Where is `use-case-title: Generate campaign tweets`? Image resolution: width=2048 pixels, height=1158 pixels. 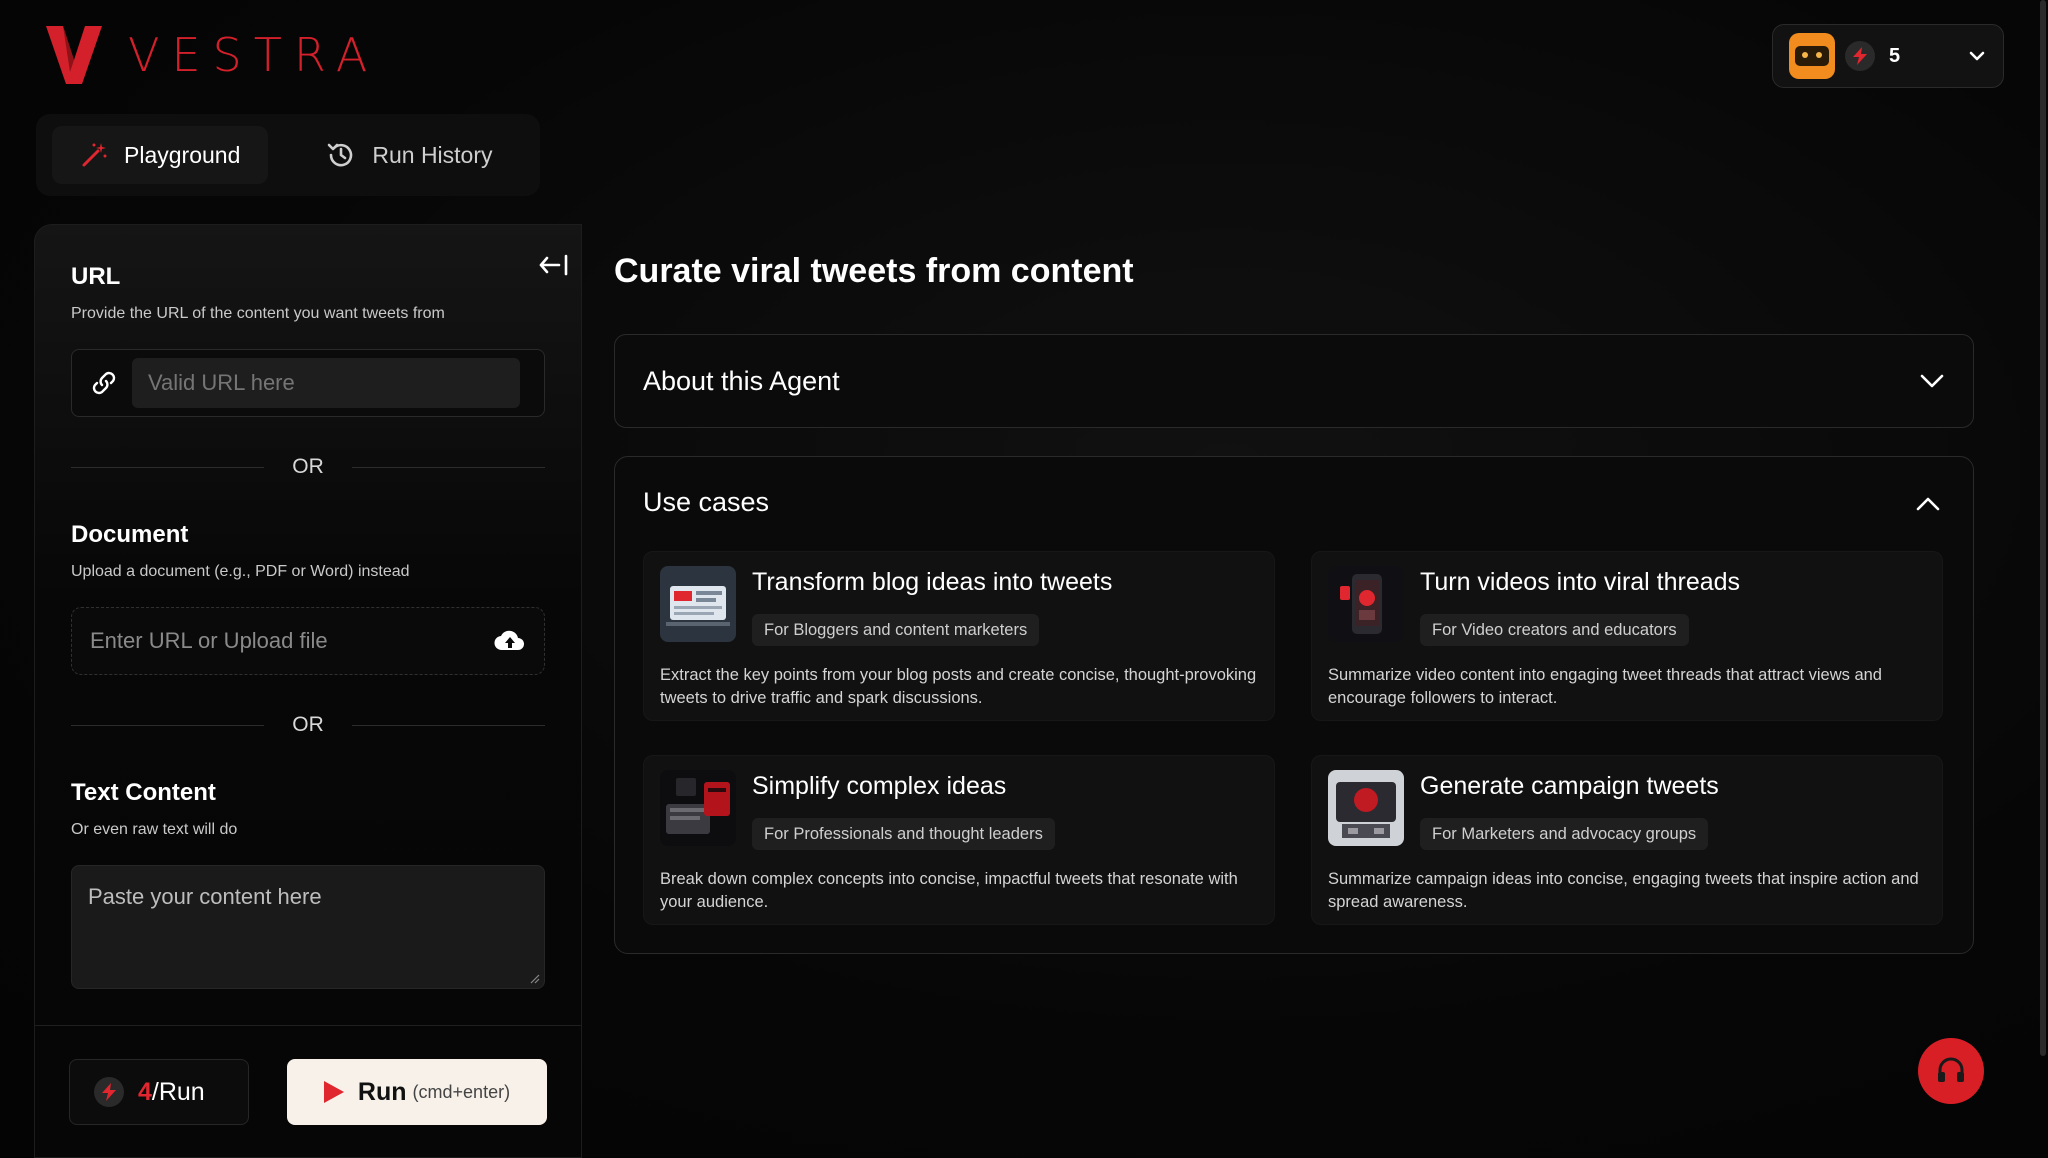 use-case-title: Generate campaign tweets is located at coordinates (1569, 786).